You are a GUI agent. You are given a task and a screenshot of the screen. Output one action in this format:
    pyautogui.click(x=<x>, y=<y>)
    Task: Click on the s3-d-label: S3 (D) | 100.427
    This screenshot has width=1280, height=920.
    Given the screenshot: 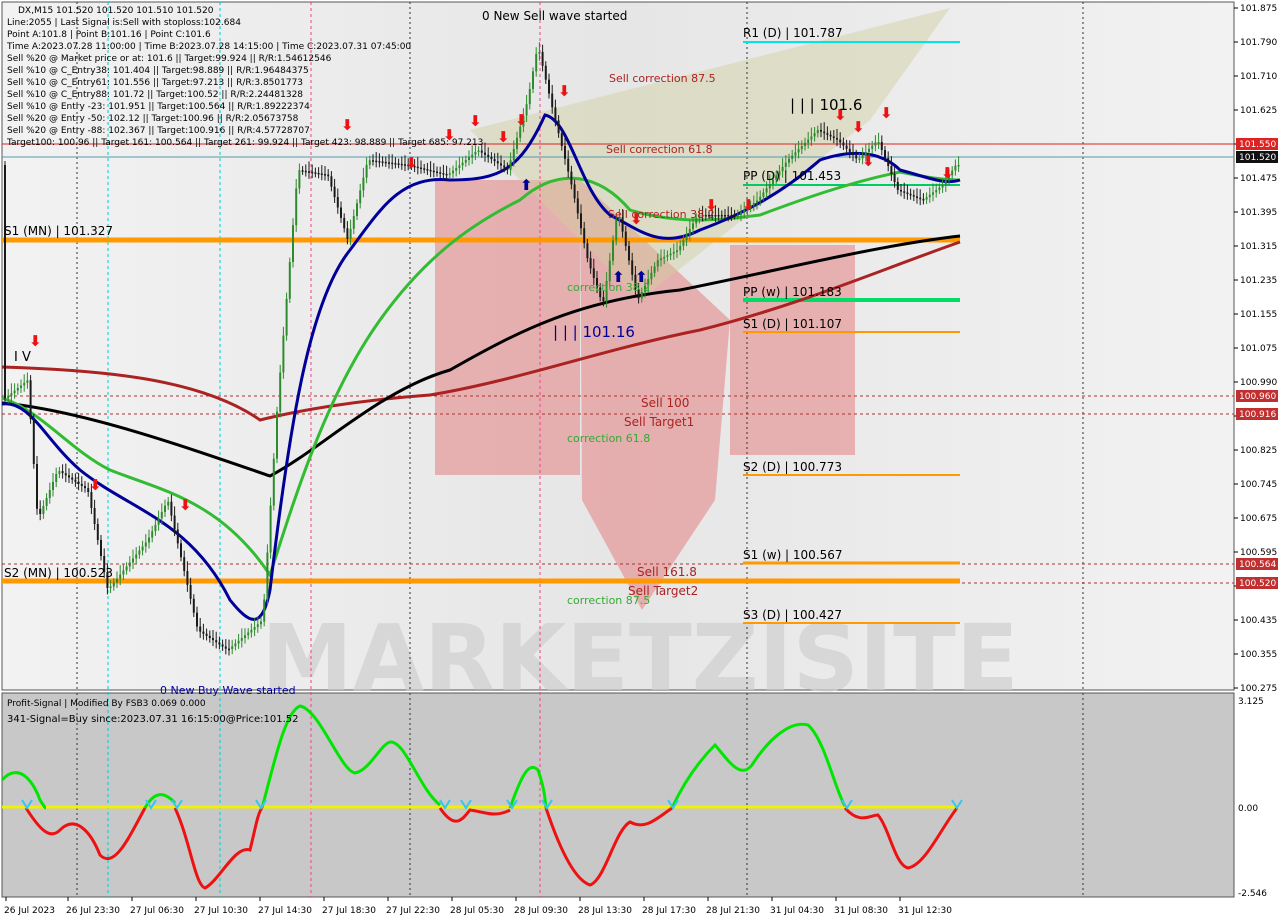 What is the action you would take?
    pyautogui.click(x=792, y=615)
    